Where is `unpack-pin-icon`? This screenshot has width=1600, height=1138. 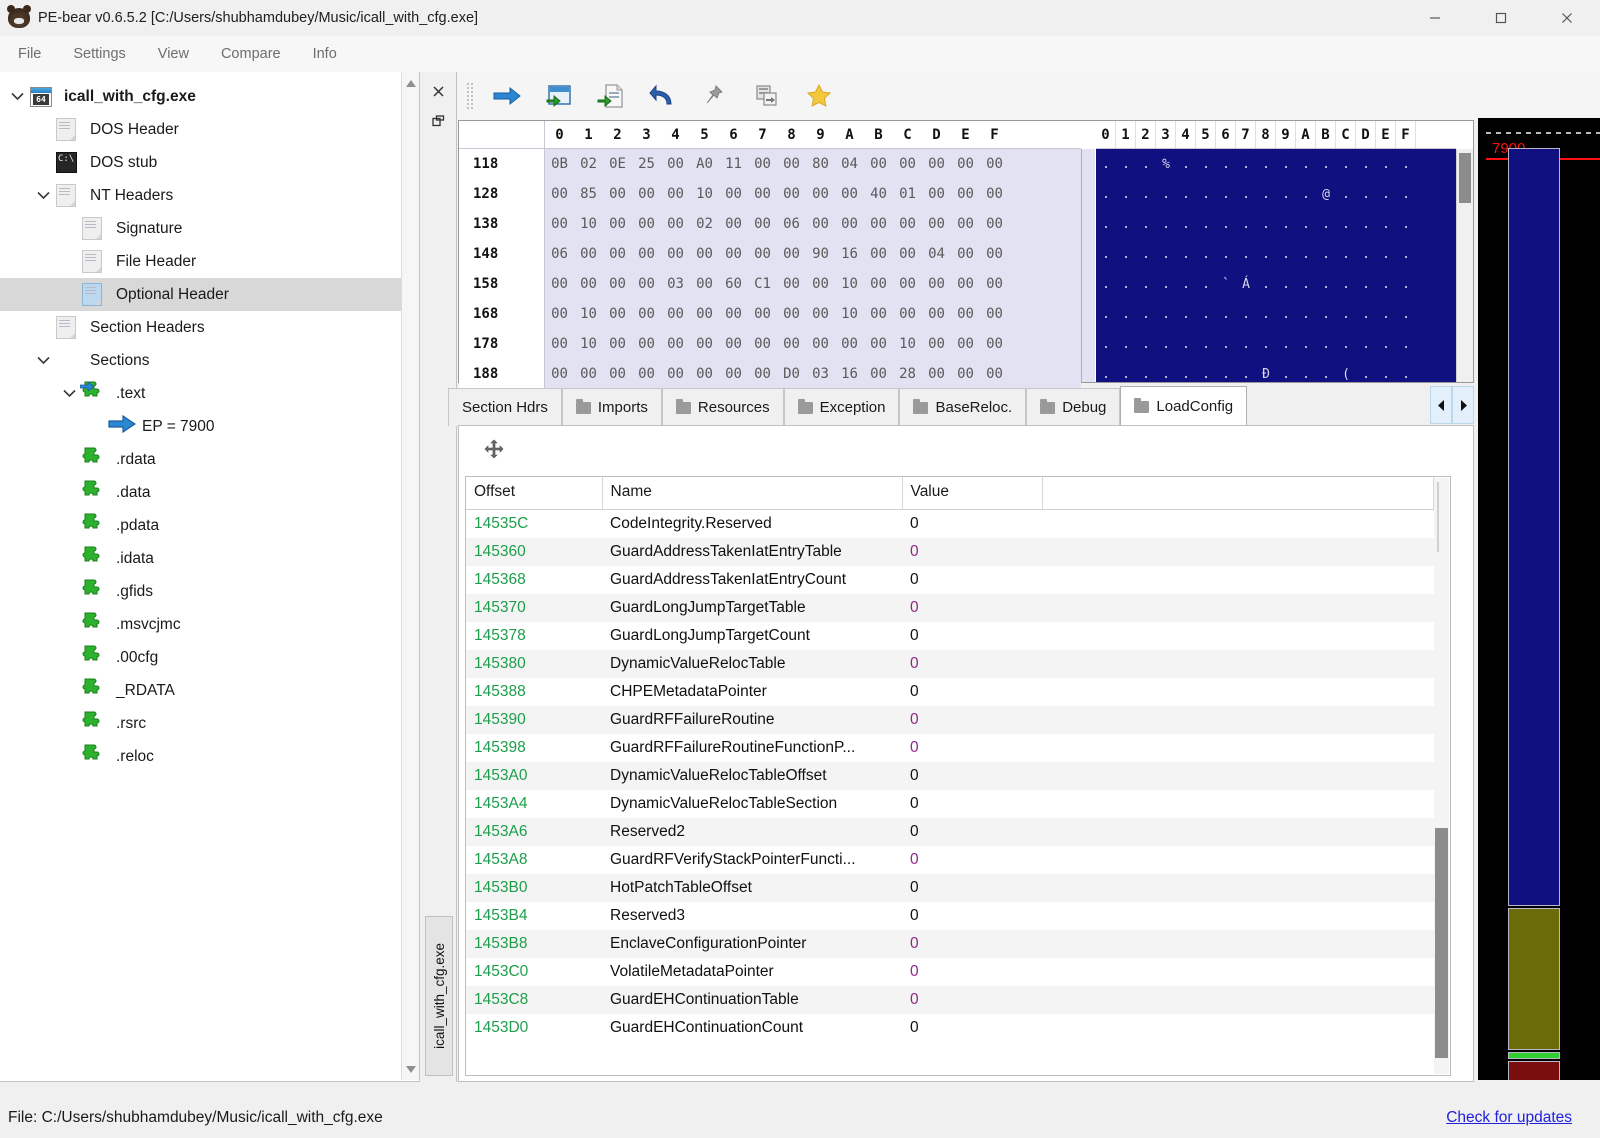 unpack-pin-icon is located at coordinates (715, 96).